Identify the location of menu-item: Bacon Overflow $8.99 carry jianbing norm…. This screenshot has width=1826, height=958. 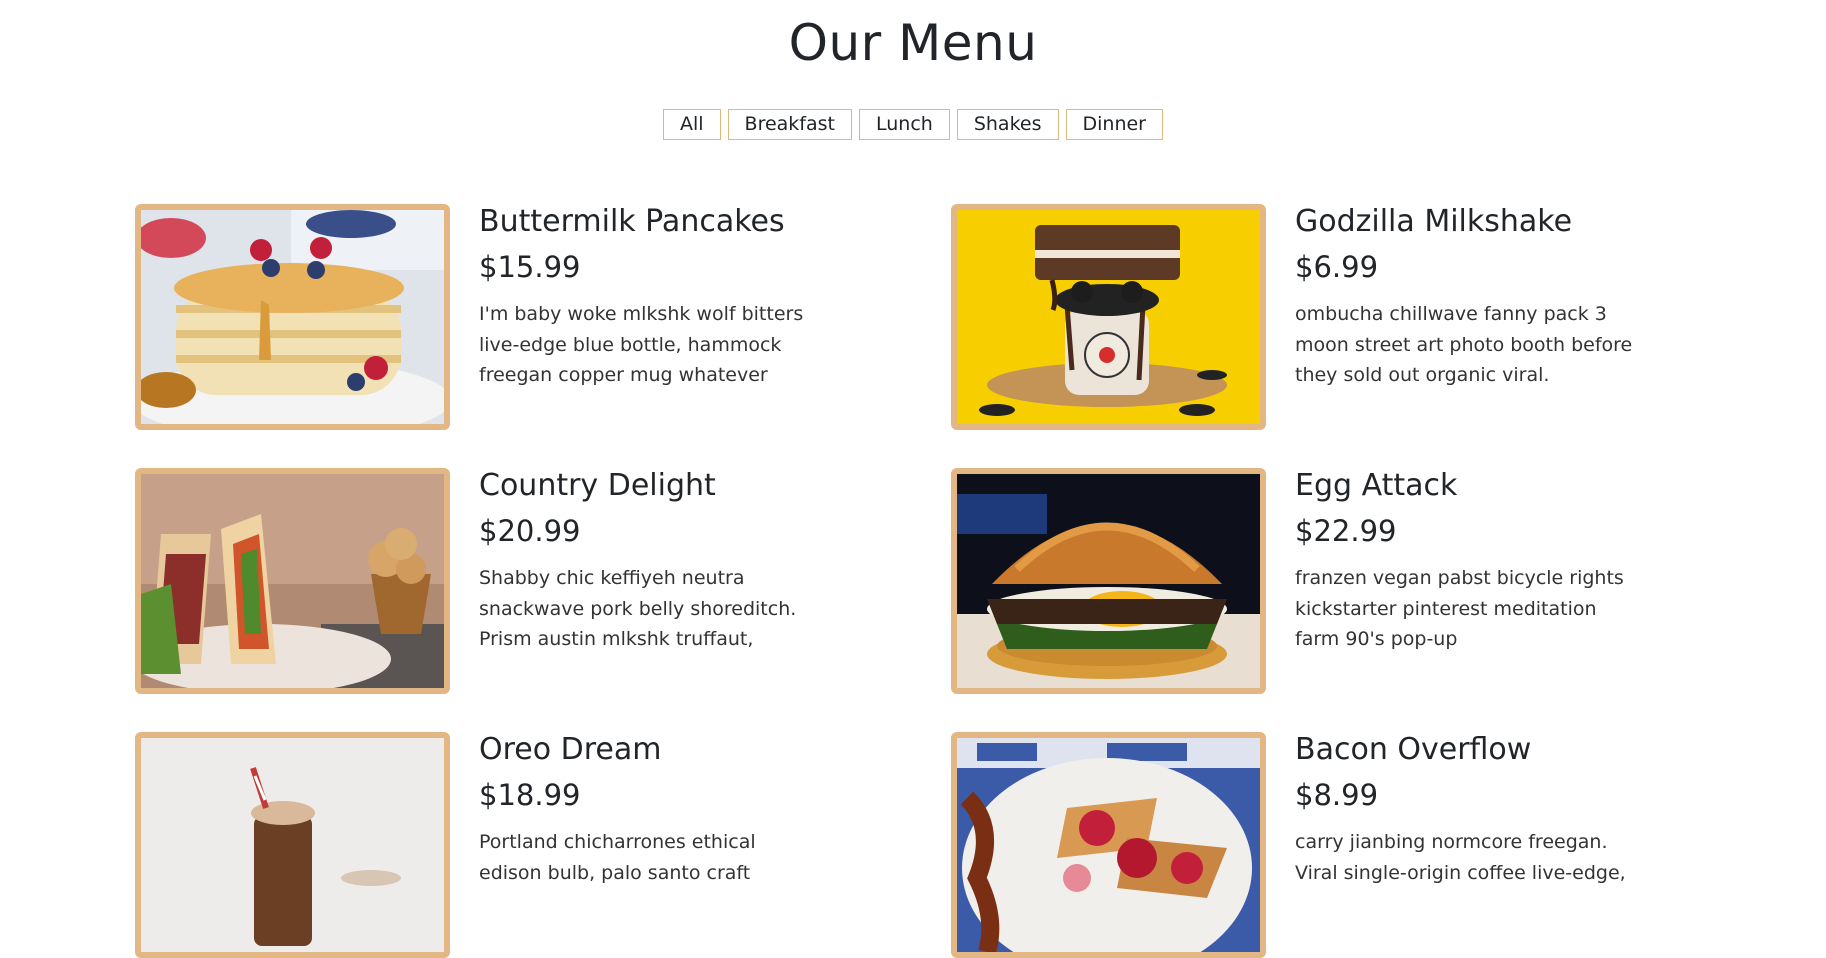
(1311, 845).